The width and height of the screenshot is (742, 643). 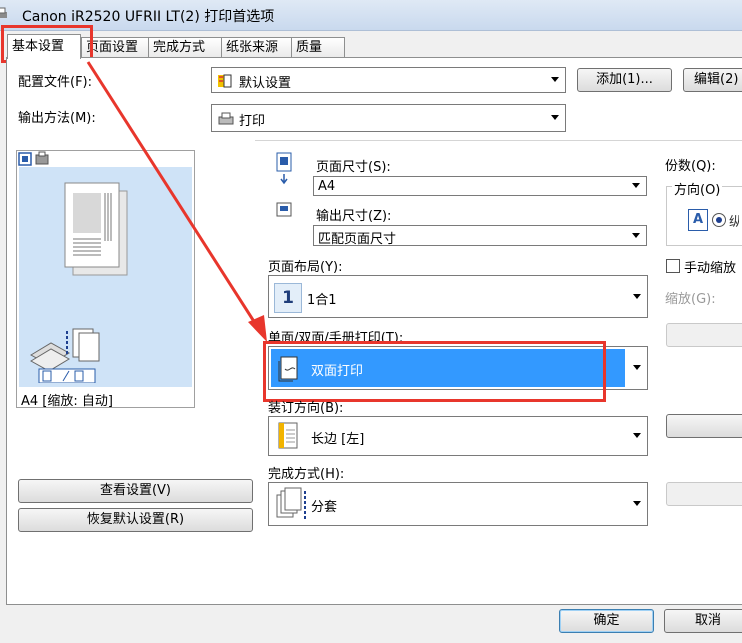 I want to click on output-size-value: 匹配页面尺寸, so click(x=357, y=239).